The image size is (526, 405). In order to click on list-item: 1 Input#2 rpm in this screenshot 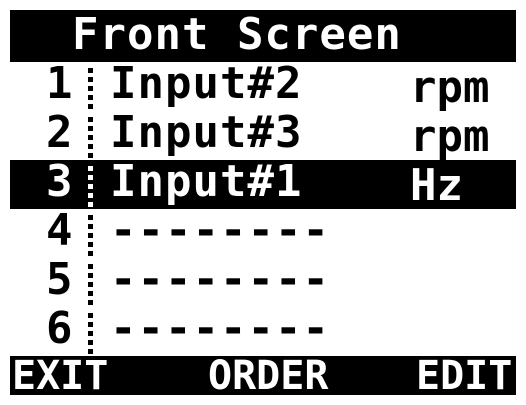, I will do `click(263, 86)`.